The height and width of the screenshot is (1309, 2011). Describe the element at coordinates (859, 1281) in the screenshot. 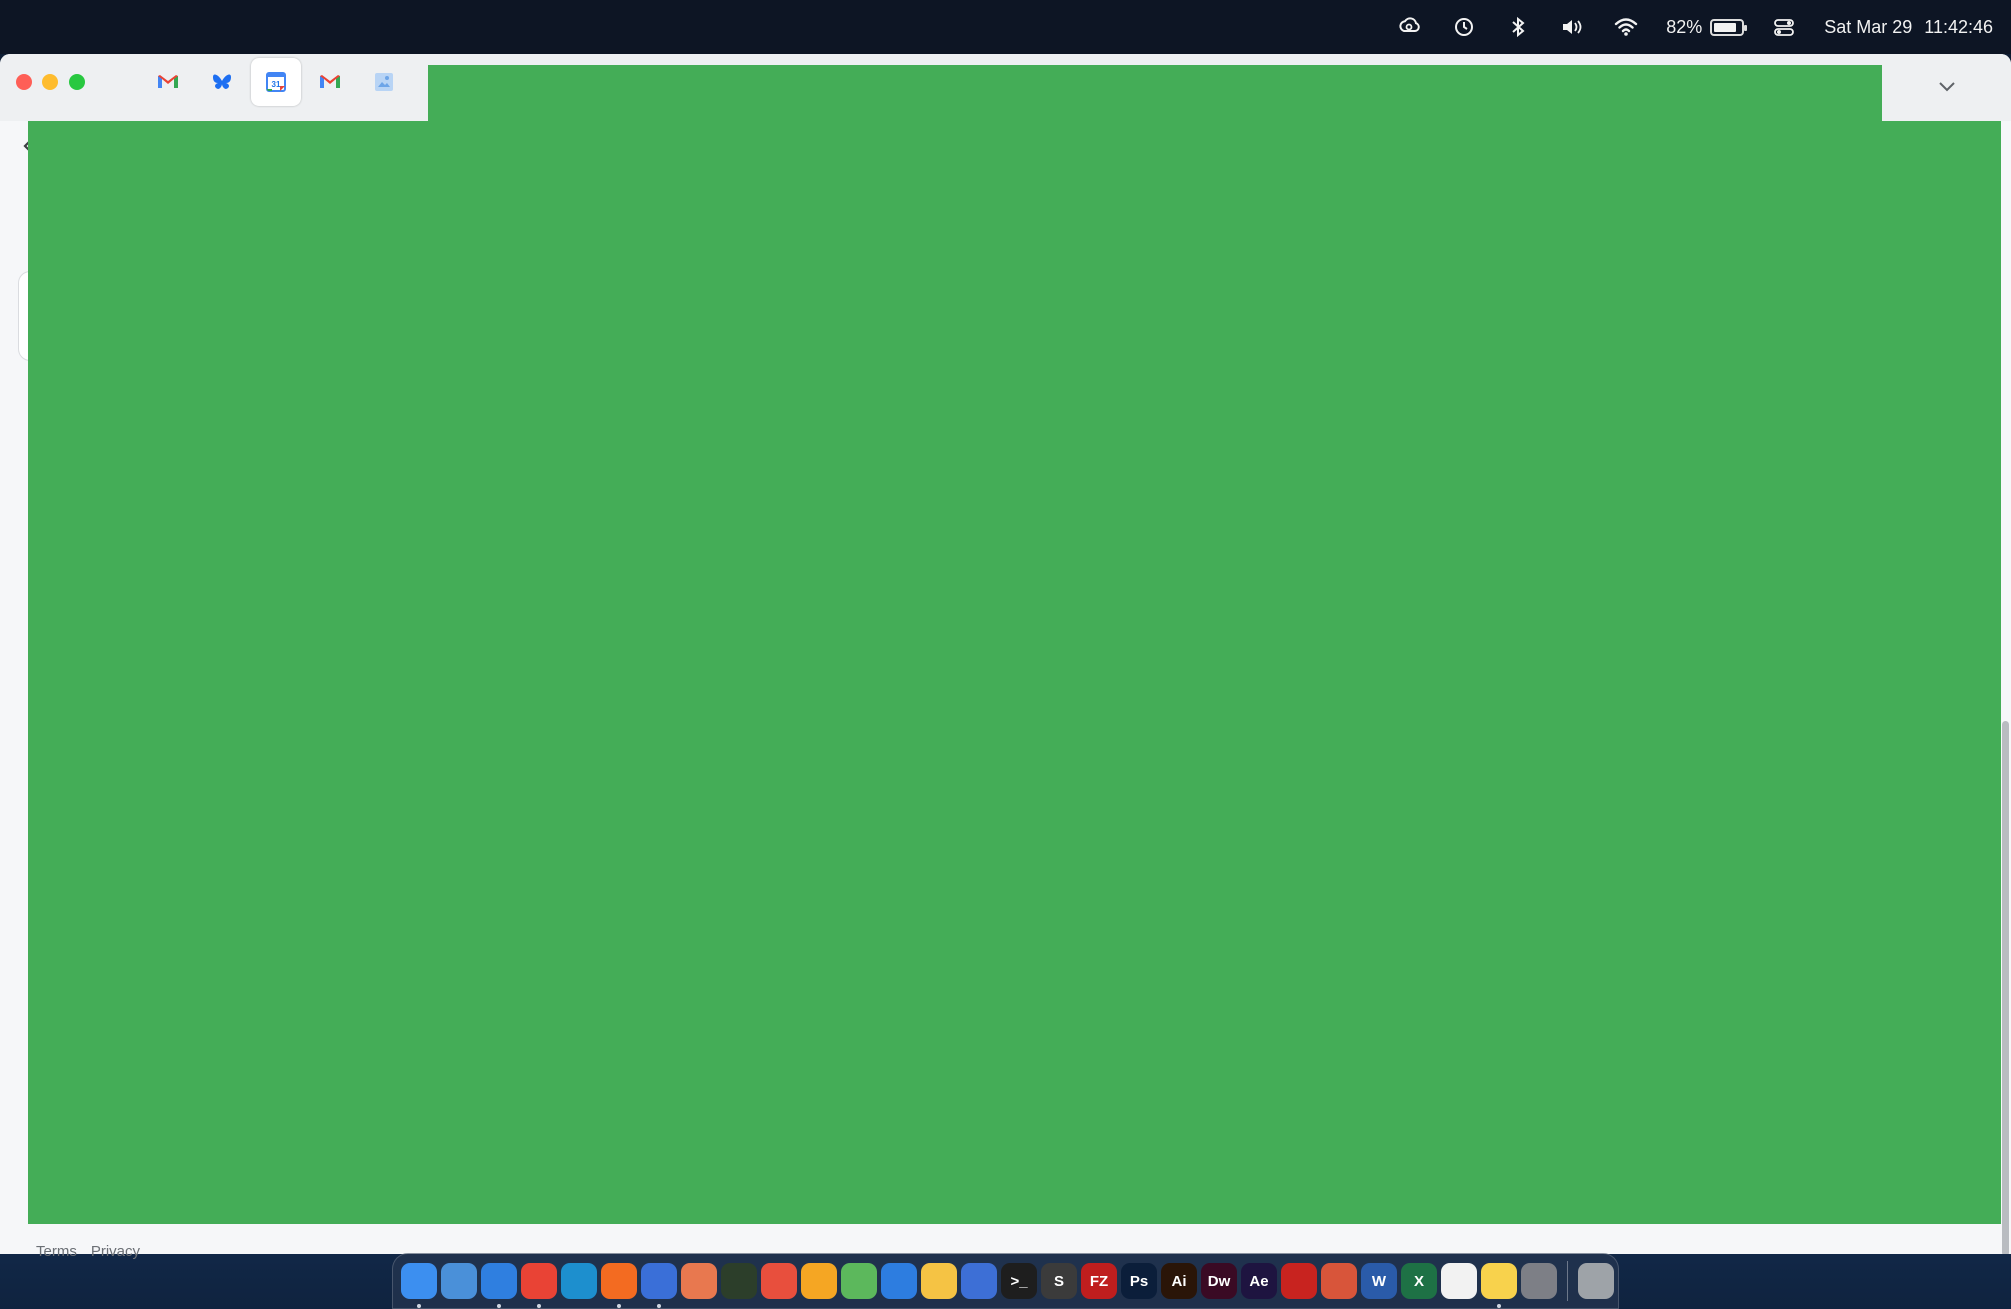

I see `dock-app-green2-icon` at that location.